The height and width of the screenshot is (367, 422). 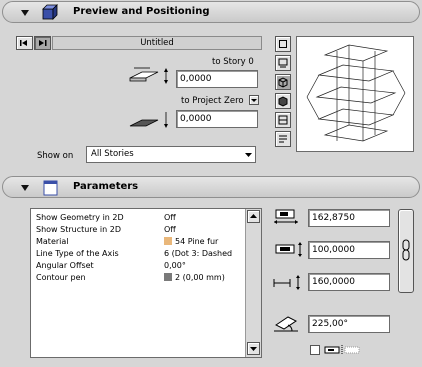 I want to click on param-row: Show Geometry in 2D Off, so click(x=138, y=217).